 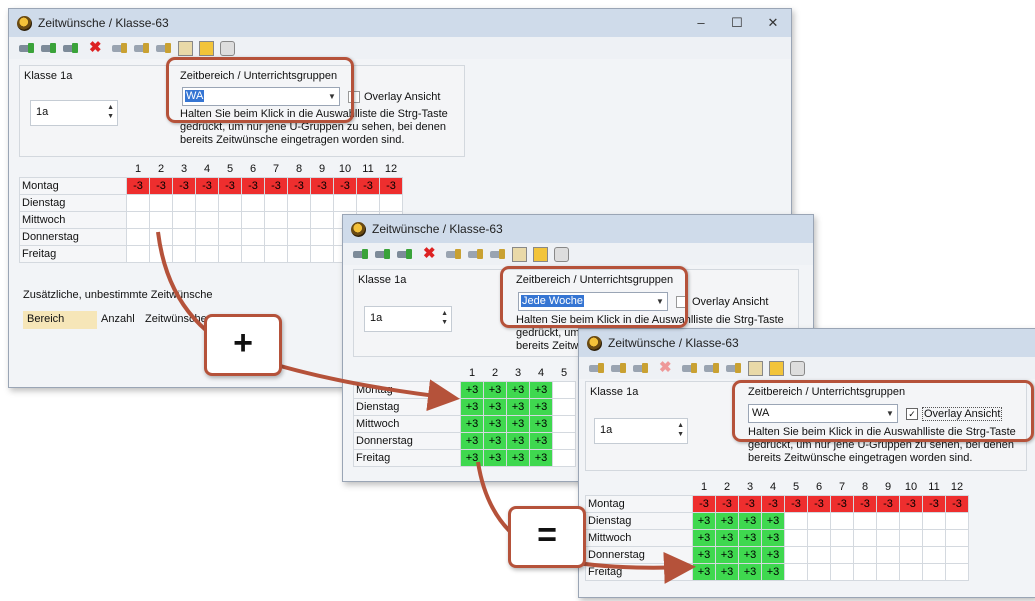 What do you see at coordinates (547, 537) in the screenshot?
I see `equals-operator: =` at bounding box center [547, 537].